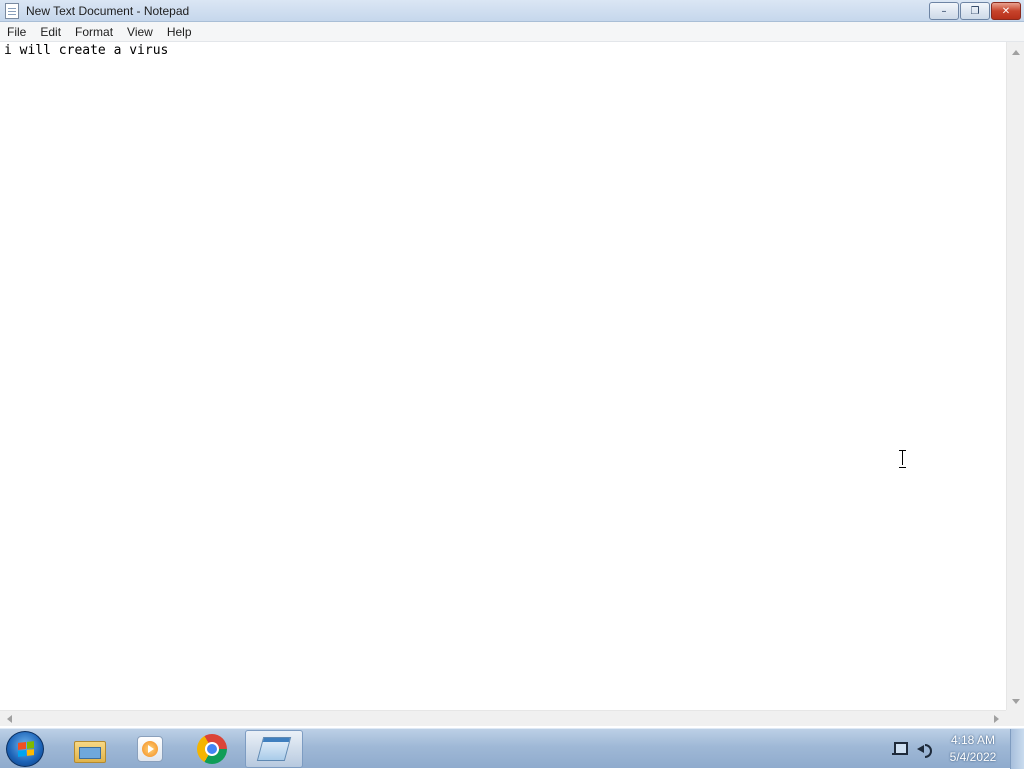 This screenshot has height=769, width=1024. I want to click on menu-view: View, so click(140, 32).